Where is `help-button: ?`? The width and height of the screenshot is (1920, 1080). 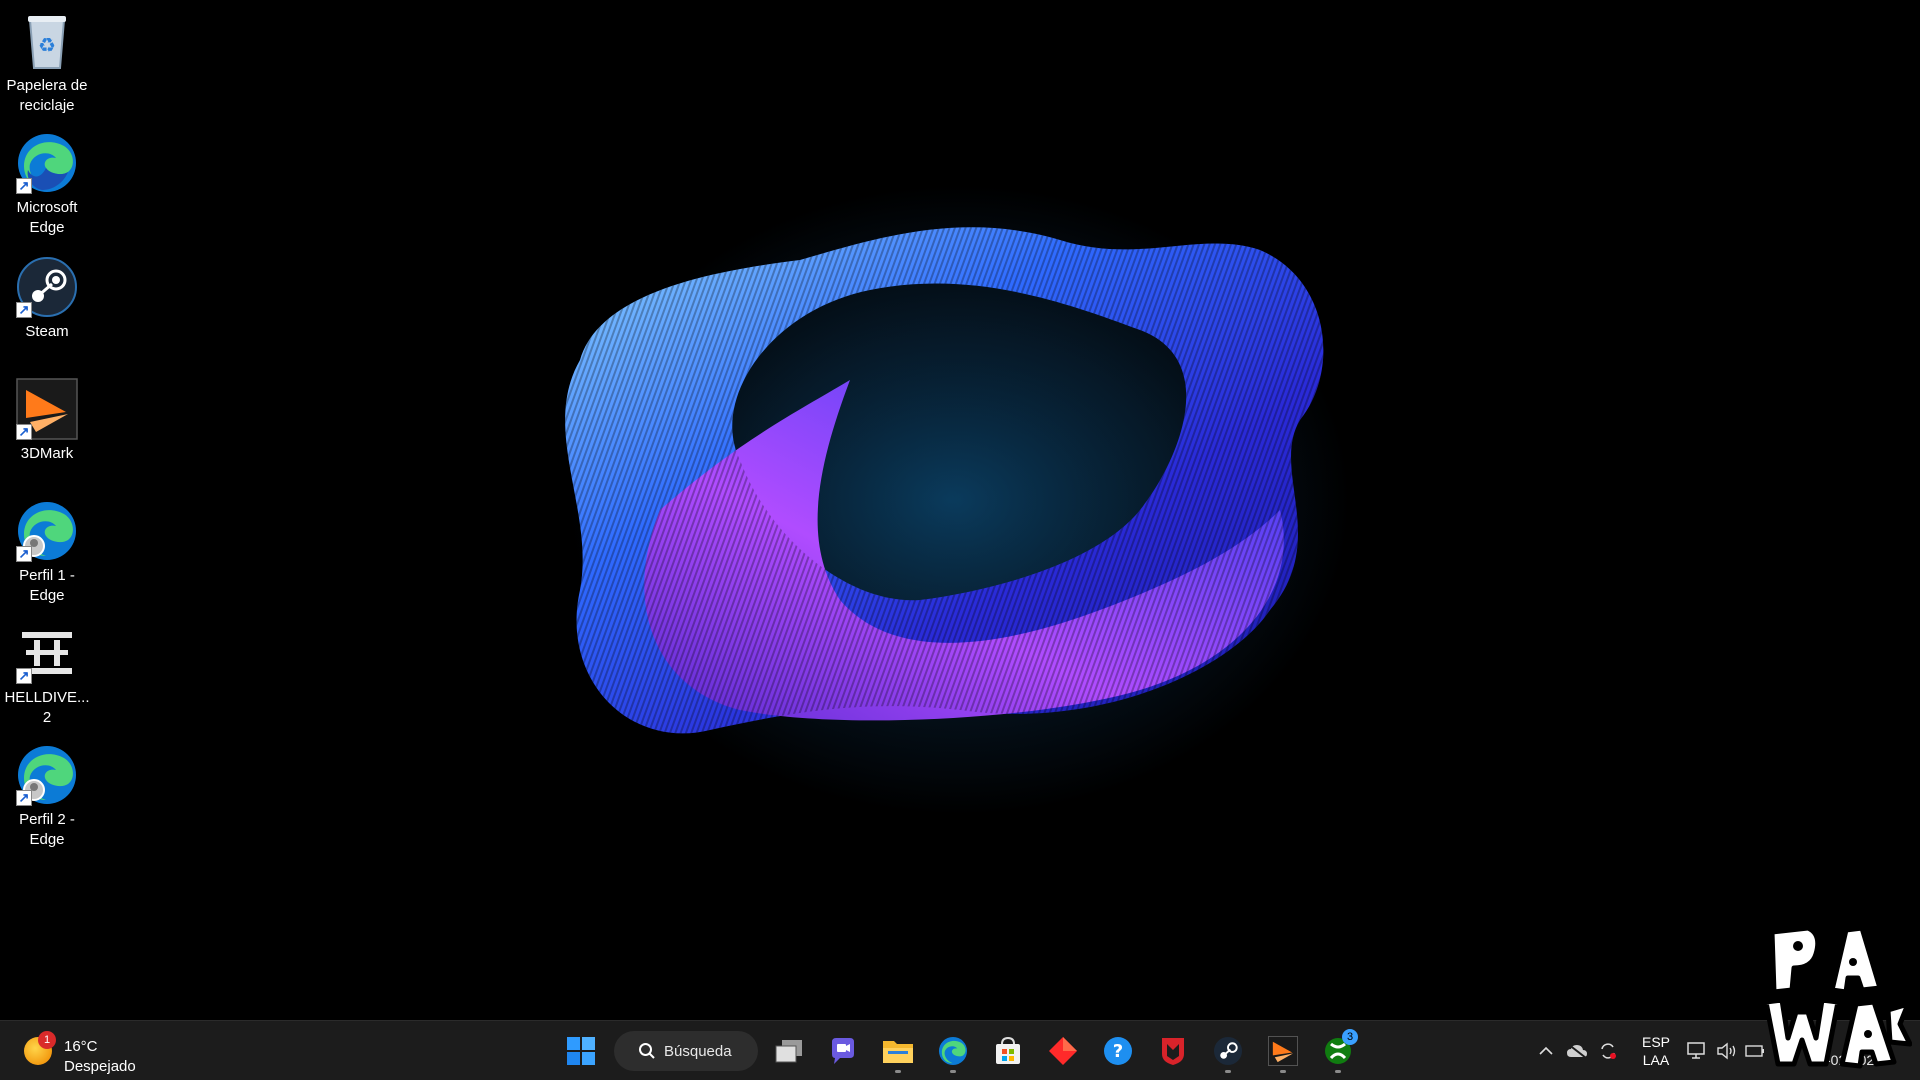
help-button: ? is located at coordinates (1118, 1051).